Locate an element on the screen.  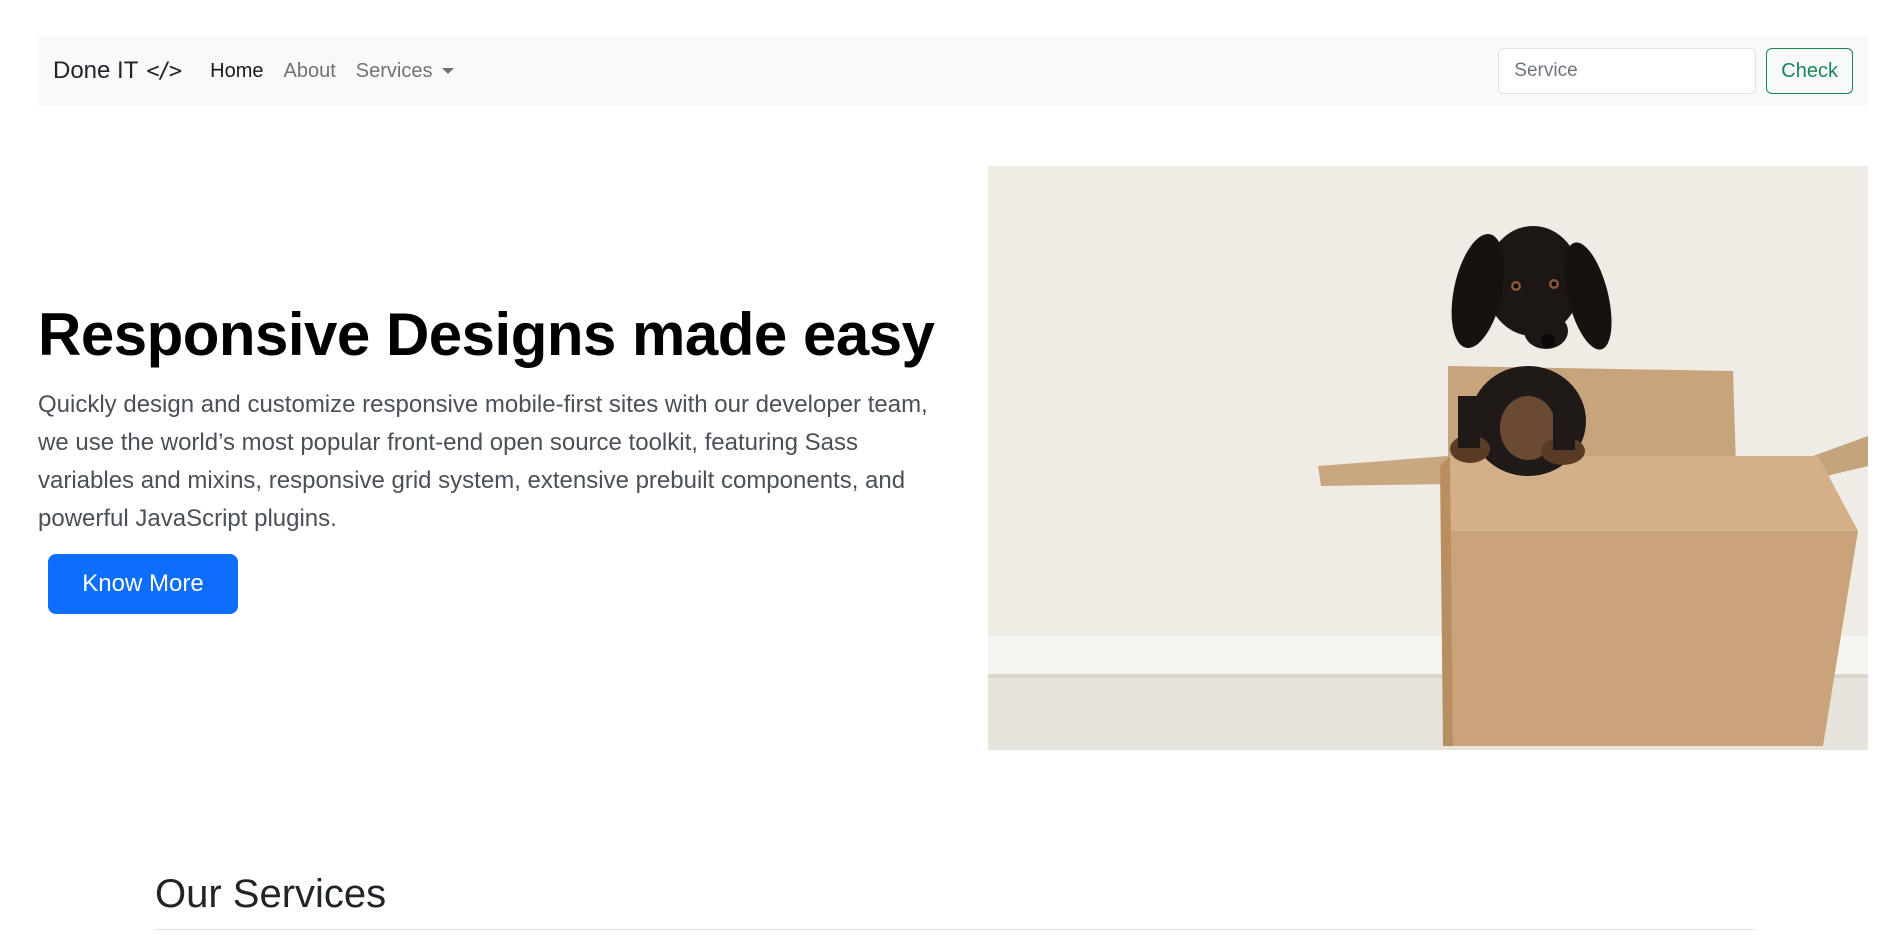
know-more-button: Know More is located at coordinates (143, 584).